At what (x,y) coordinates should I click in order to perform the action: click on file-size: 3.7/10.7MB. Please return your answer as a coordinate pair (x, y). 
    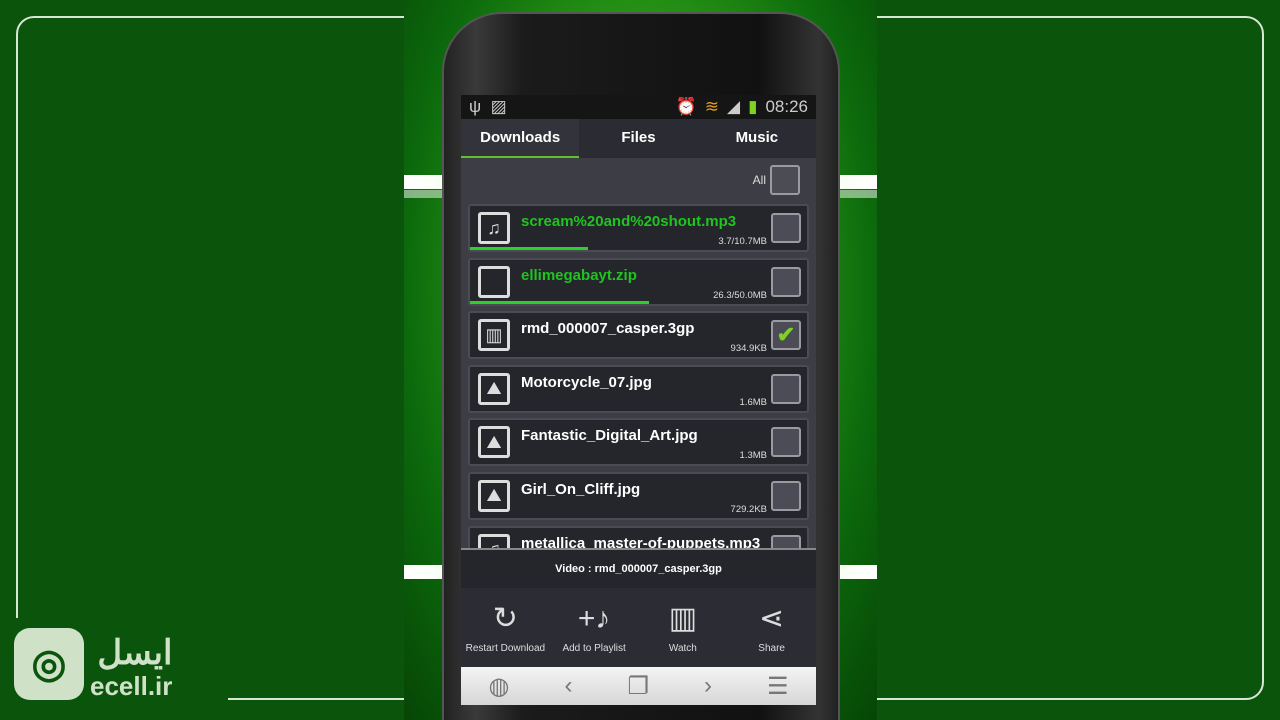
    Looking at the image, I should click on (742, 241).